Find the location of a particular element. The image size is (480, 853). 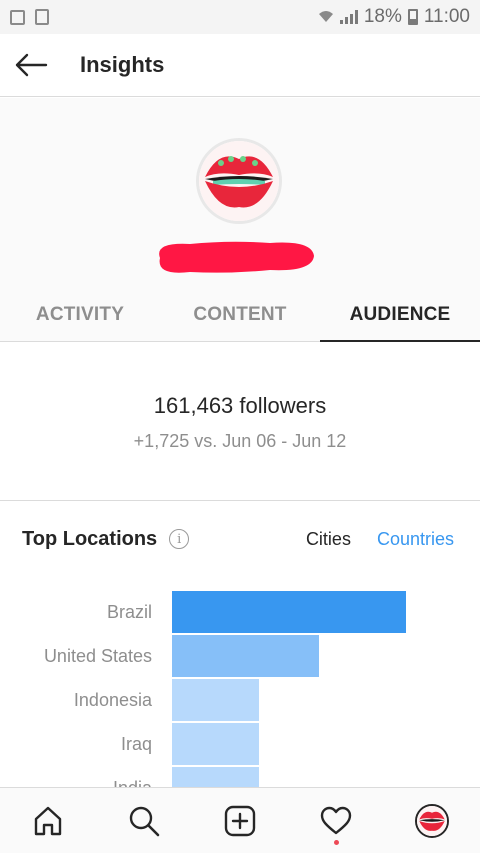

clock: 11:00 is located at coordinates (446, 16).